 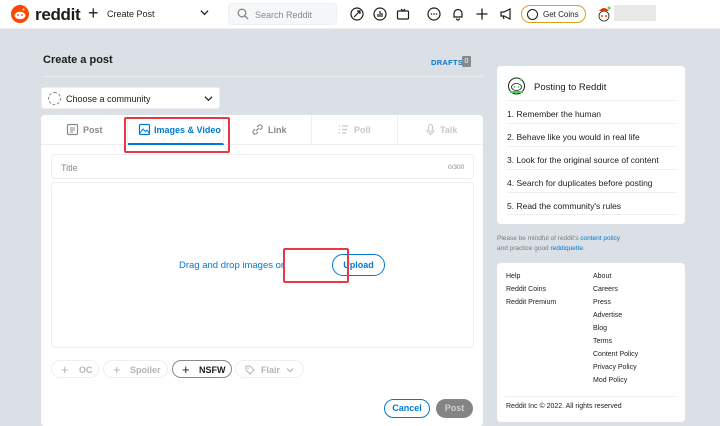 I want to click on tab-link-label: Link, so click(x=277, y=130).